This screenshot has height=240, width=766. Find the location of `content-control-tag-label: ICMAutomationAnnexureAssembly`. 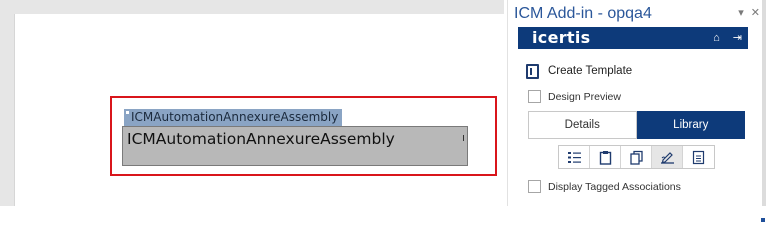

content-control-tag-label: ICMAutomationAnnexureAssembly is located at coordinates (235, 117).